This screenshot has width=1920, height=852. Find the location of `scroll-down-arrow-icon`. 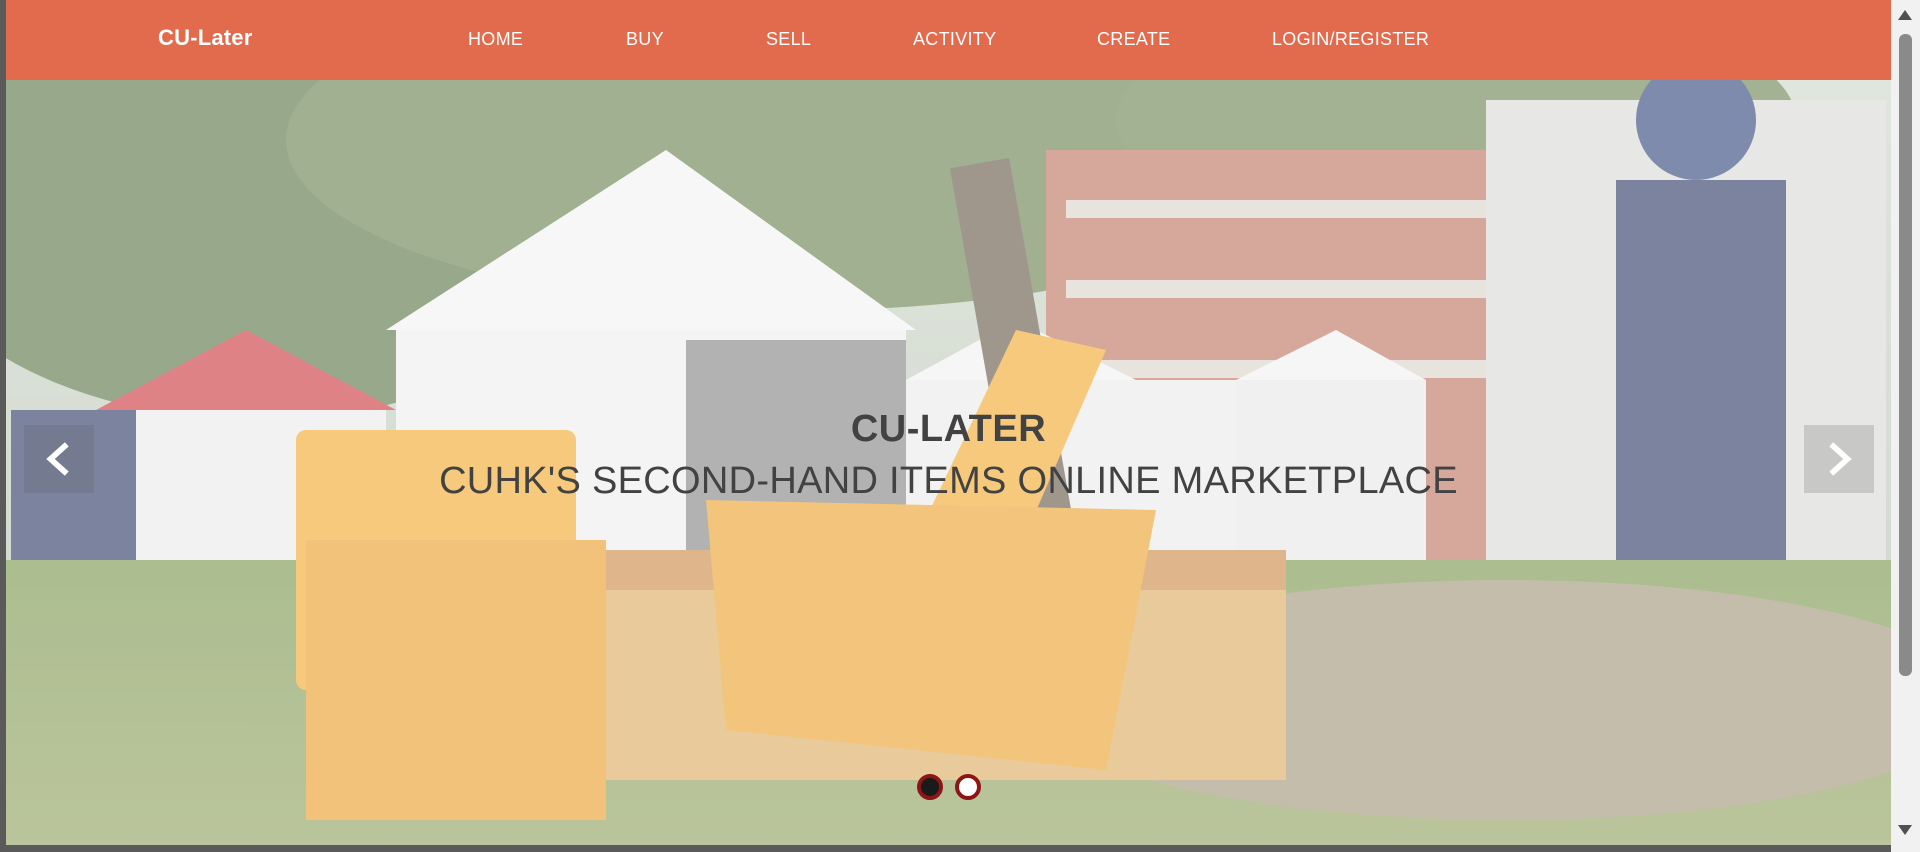

scroll-down-arrow-icon is located at coordinates (1905, 830).